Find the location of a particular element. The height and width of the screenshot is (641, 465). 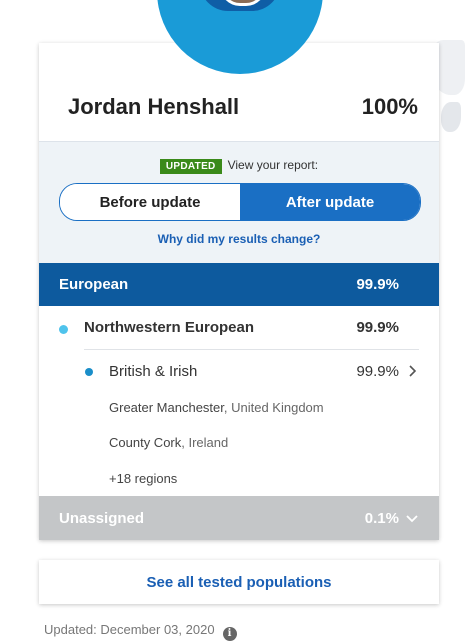

region-value: 0.1% is located at coordinates (381, 518).